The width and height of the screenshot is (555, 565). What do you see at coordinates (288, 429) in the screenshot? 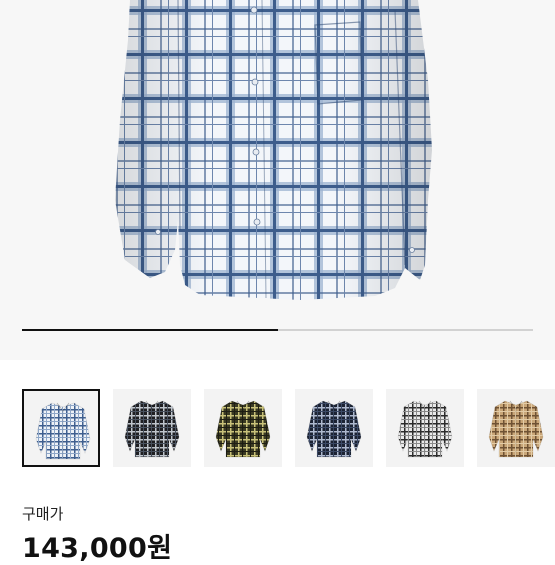
I see `thumbnail-strip` at bounding box center [288, 429].